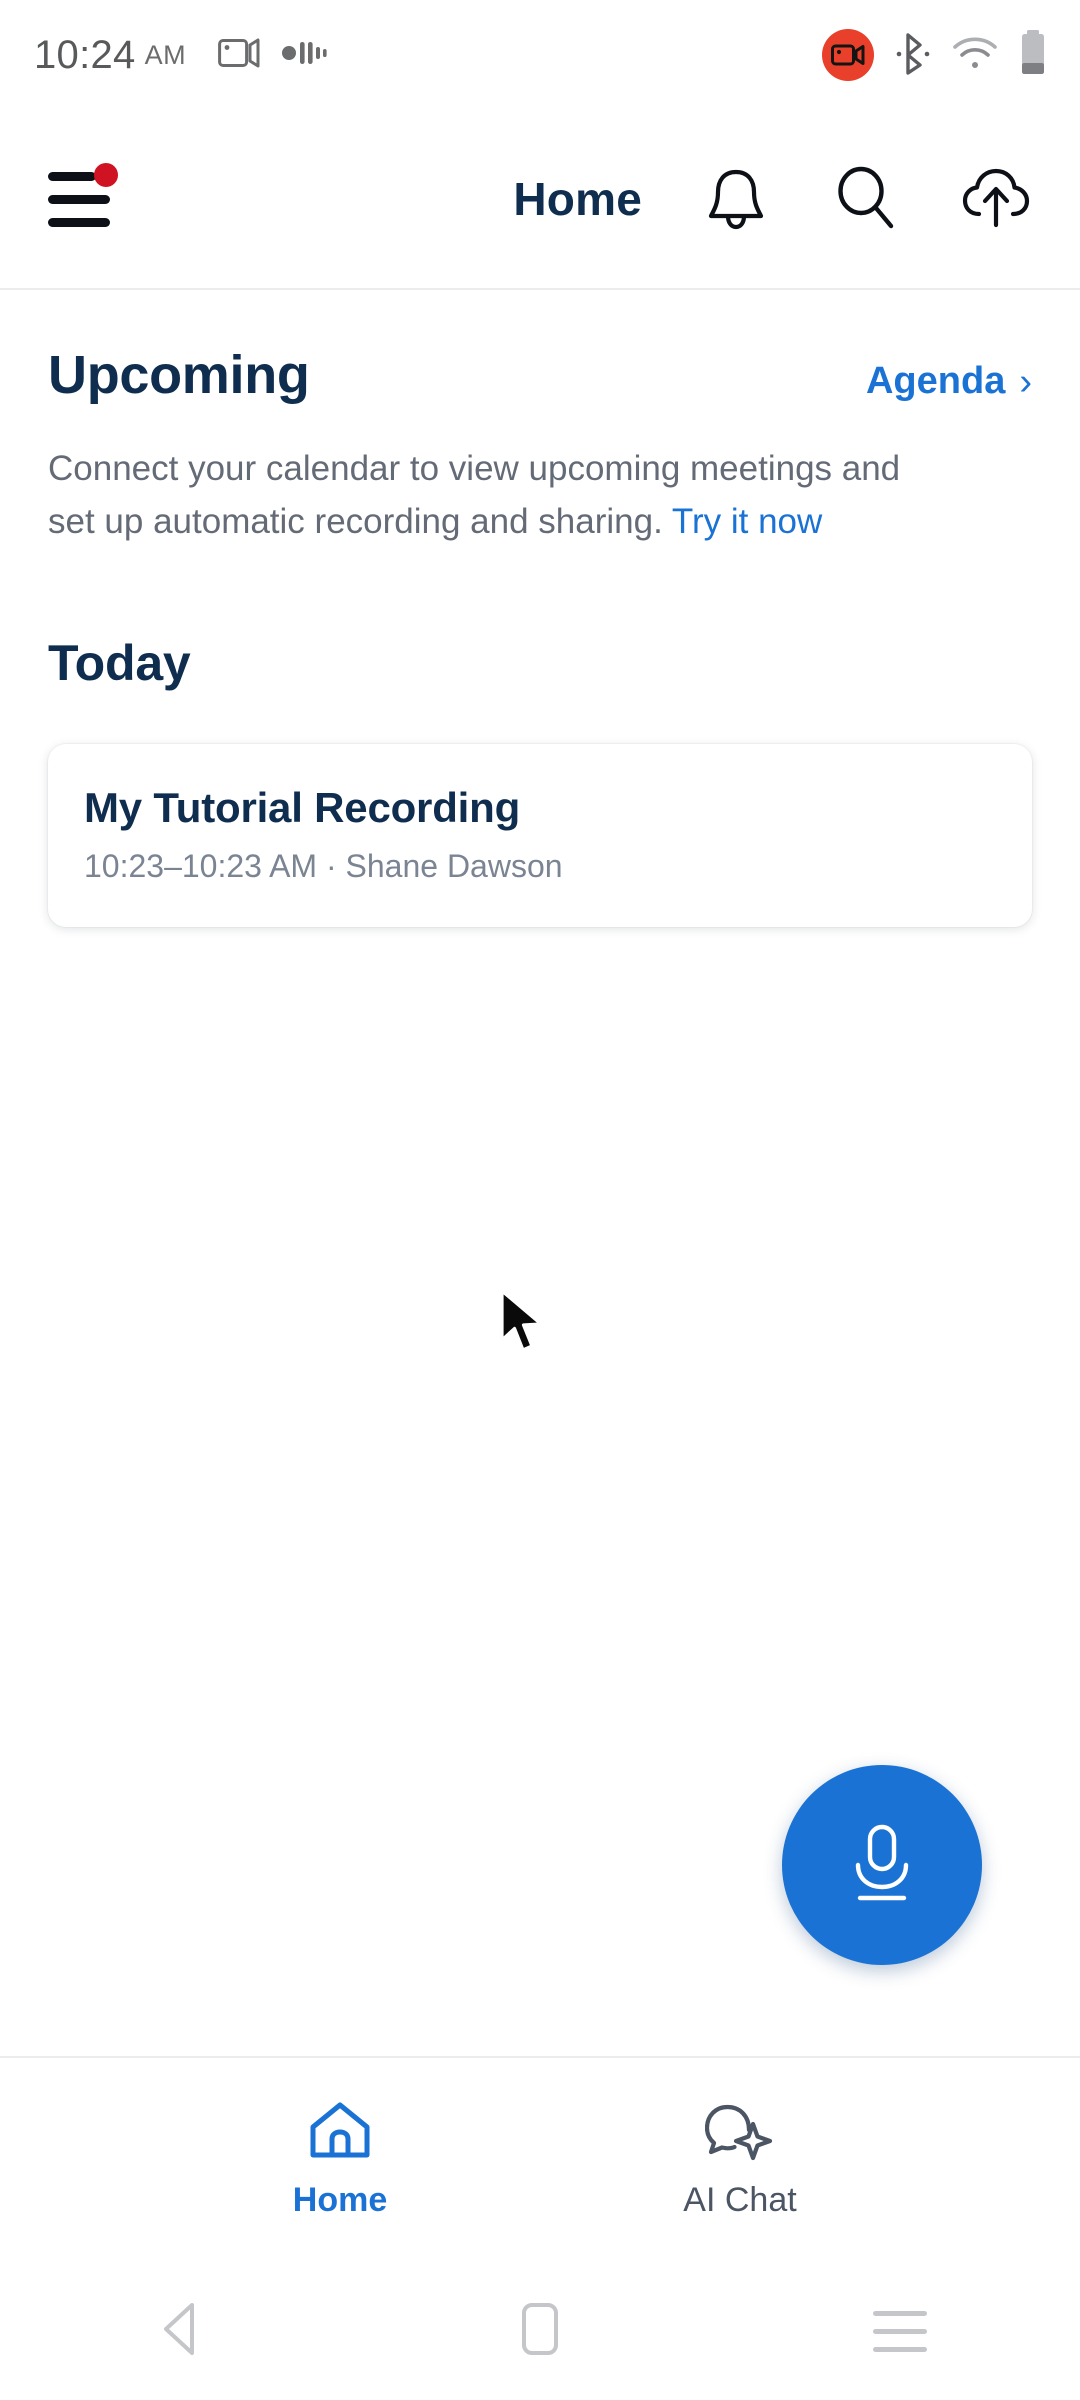 This screenshot has width=1080, height=2400. Describe the element at coordinates (540, 348) in the screenshot. I see `upcoming-section-header: Upcoming Agenda ›` at that location.